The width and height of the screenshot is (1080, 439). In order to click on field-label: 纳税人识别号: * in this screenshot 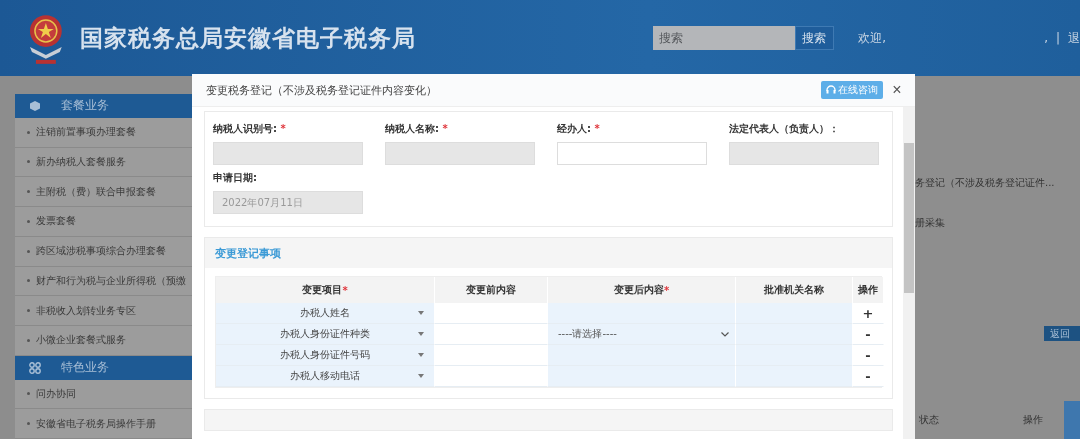, I will do `click(250, 129)`.